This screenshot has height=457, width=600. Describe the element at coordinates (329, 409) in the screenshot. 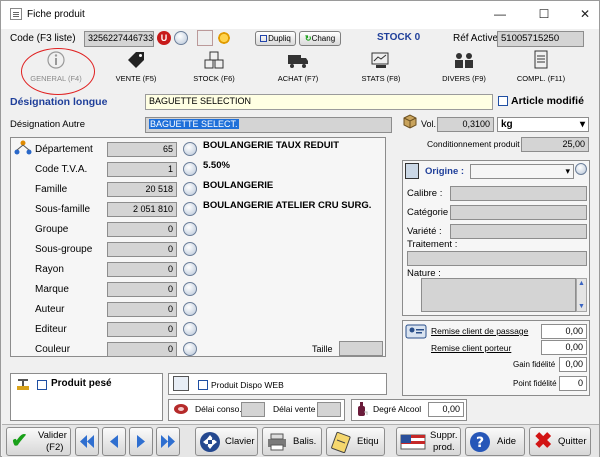

I see `delai-vente-field` at that location.